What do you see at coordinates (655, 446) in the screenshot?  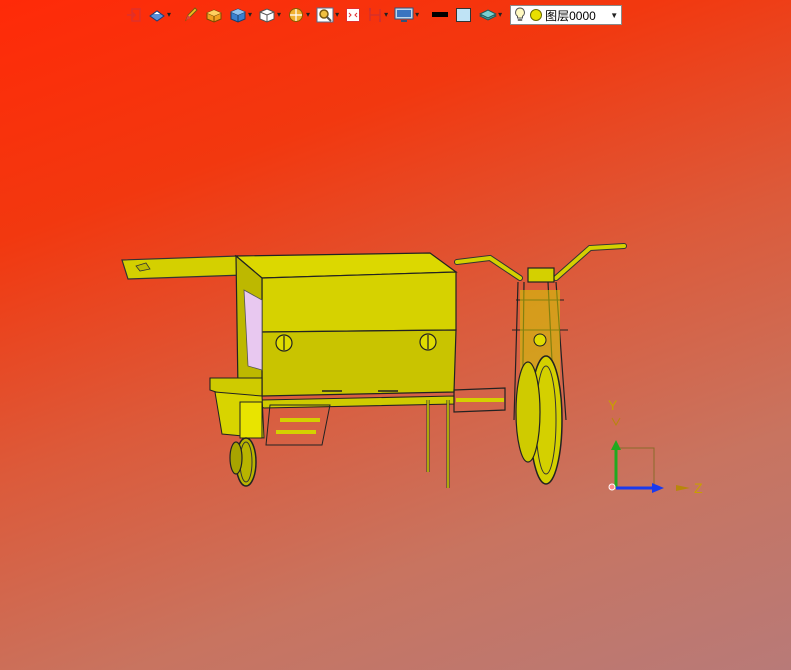 I see `axis-triad: Y Z` at bounding box center [655, 446].